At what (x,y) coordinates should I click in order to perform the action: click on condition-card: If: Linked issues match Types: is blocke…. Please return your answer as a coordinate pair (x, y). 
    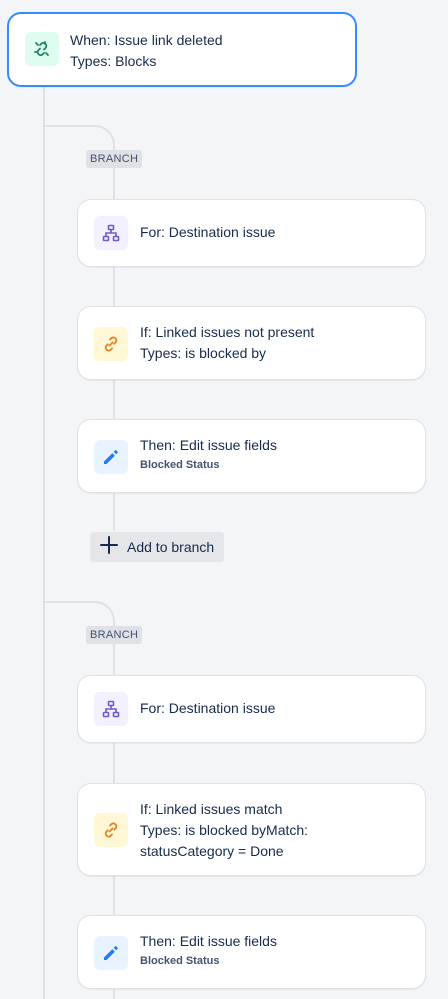
    Looking at the image, I should click on (251, 829).